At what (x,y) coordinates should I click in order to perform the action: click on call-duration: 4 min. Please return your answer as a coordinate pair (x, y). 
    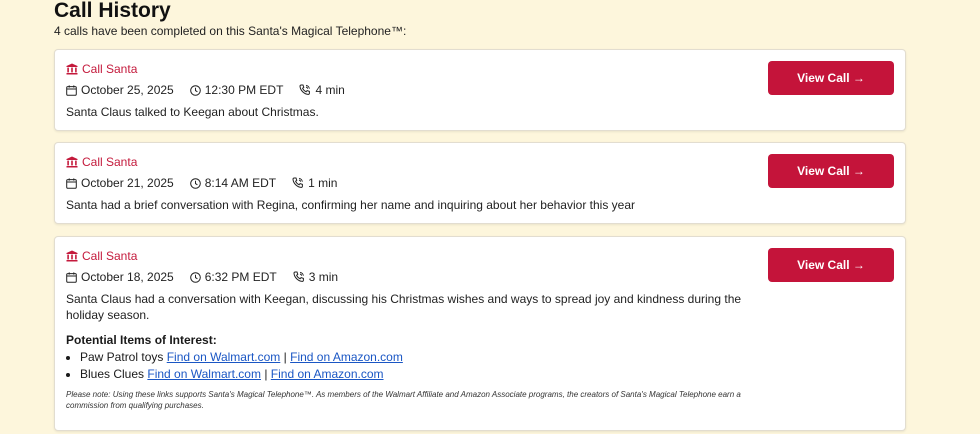
    Looking at the image, I should click on (322, 90).